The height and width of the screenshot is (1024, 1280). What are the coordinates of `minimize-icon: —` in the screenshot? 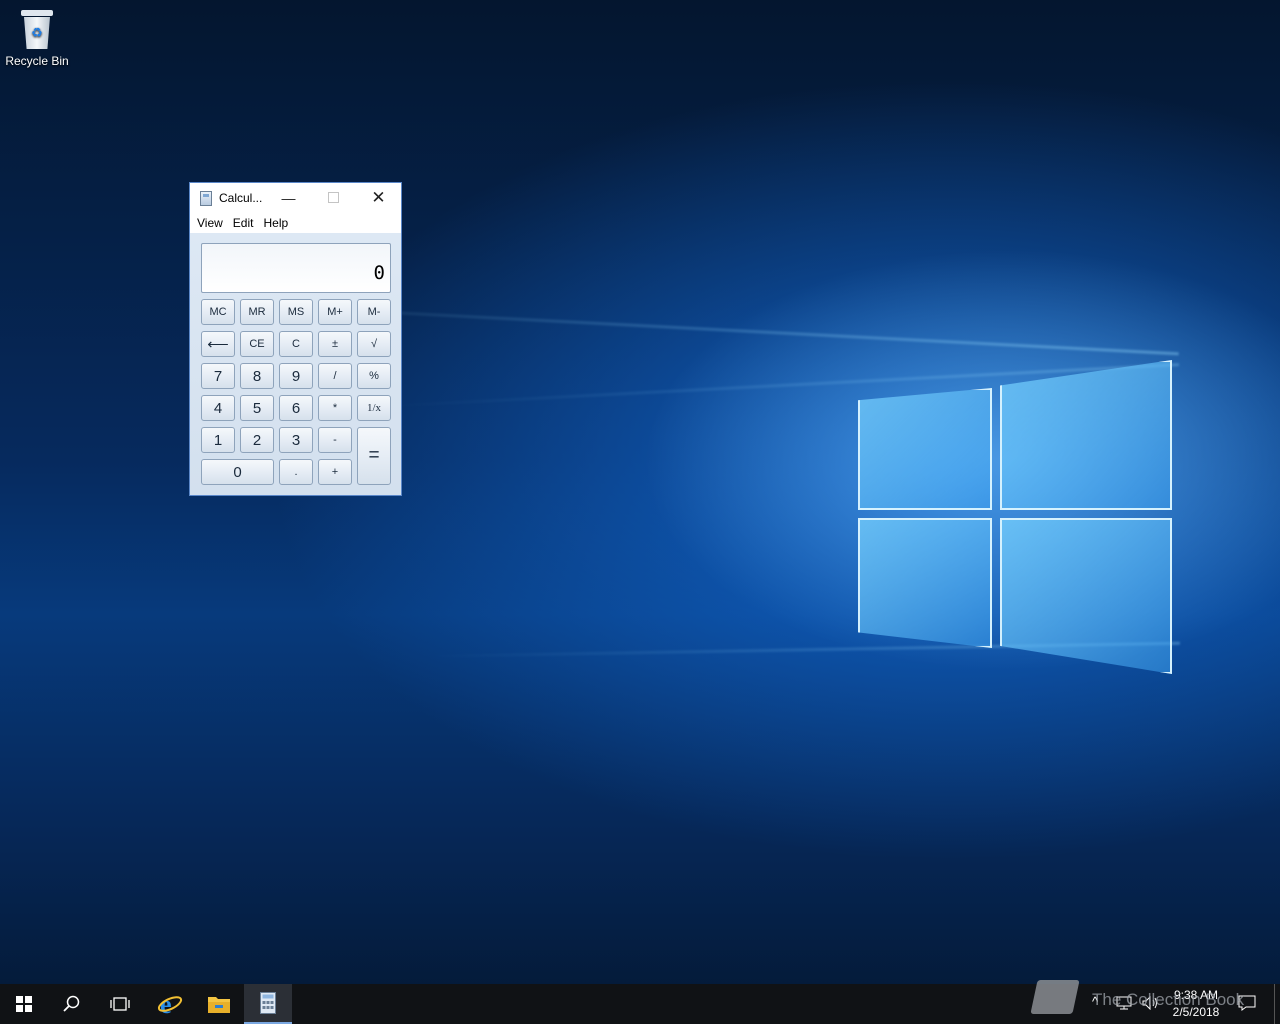 It's located at (288, 197).